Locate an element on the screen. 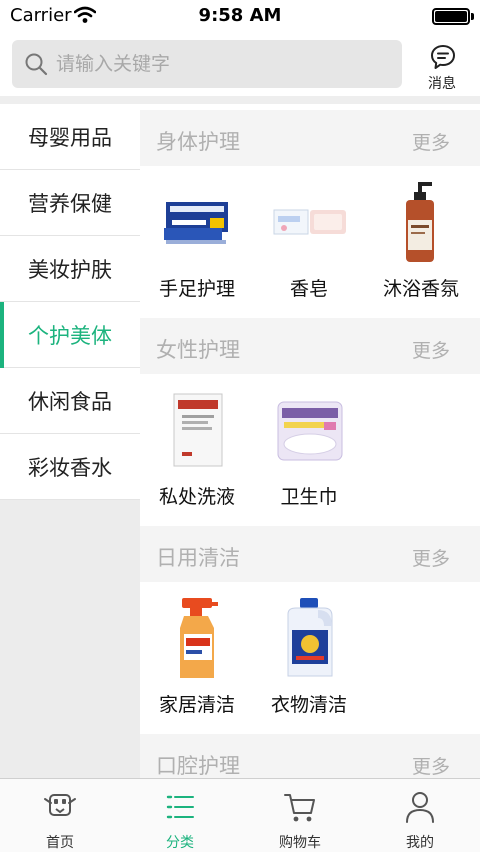 This screenshot has width=480, height=852. sidebar-item-makeup: 彩妆香水 is located at coordinates (70, 467).